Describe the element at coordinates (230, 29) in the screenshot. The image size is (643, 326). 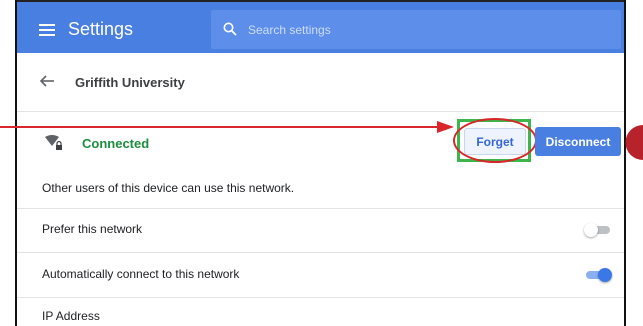
I see `search-icon` at that location.